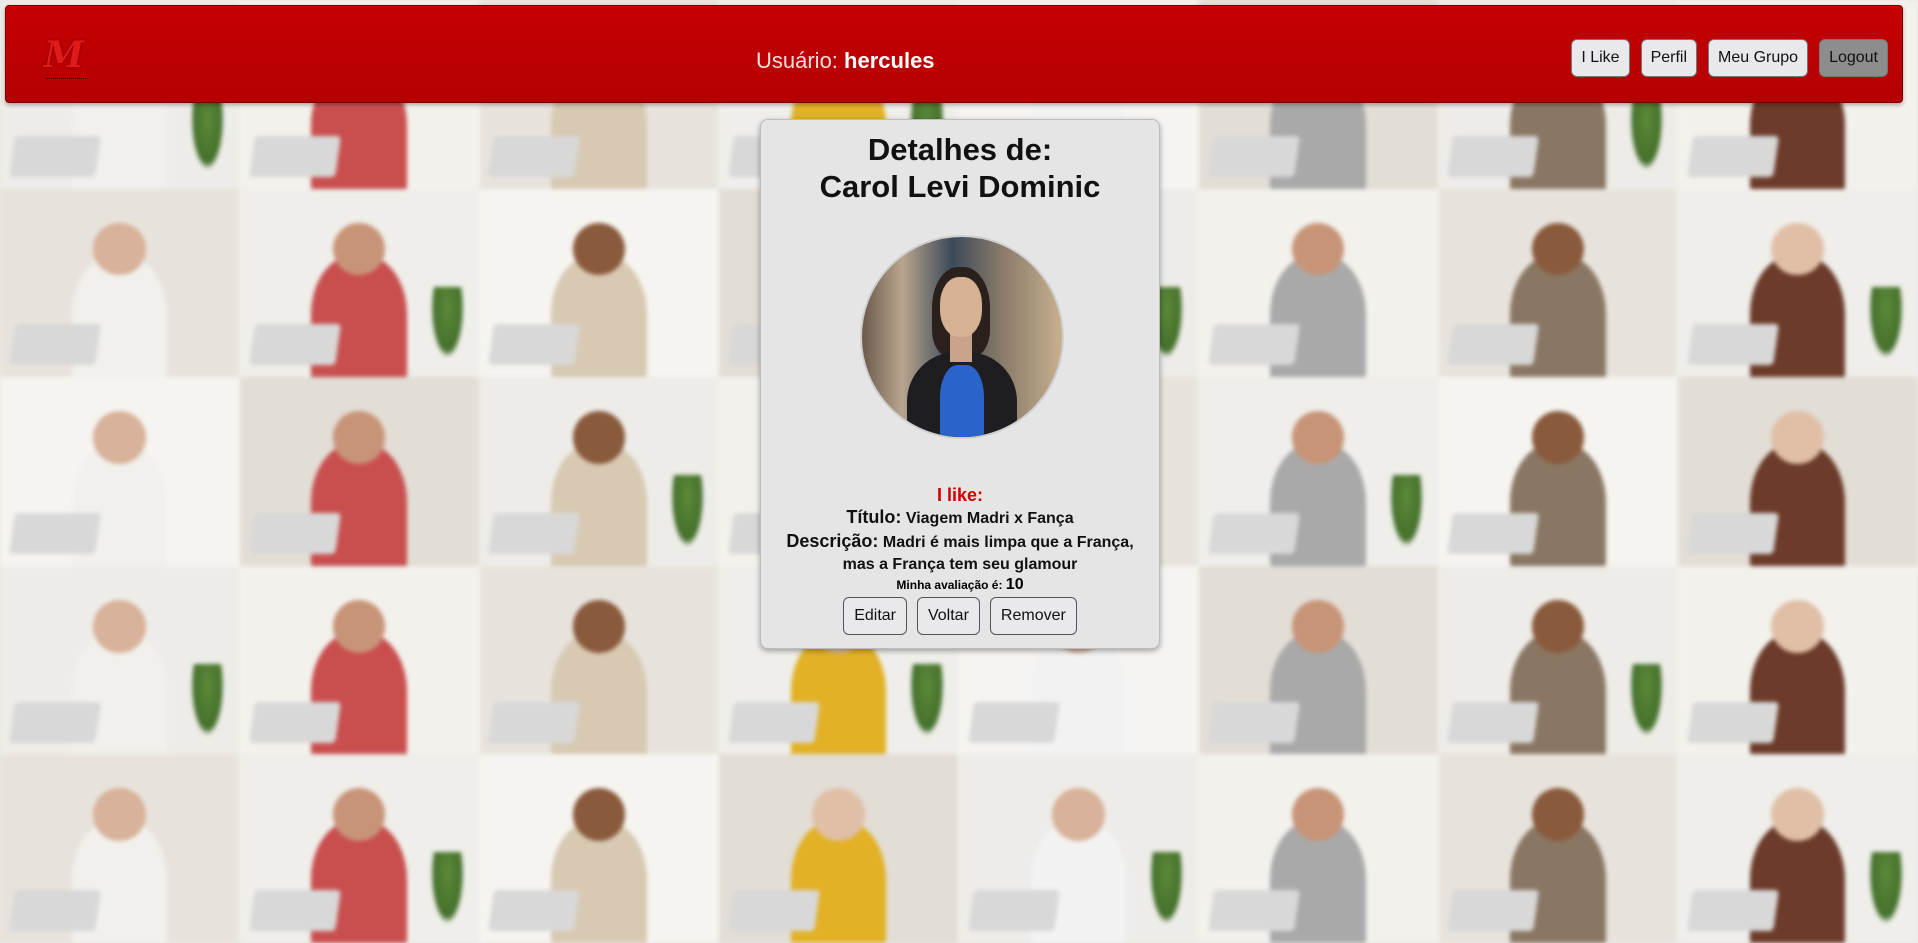 The height and width of the screenshot is (943, 1918). I want to click on rating-row: Minha avaliação é: 10, so click(960, 585).